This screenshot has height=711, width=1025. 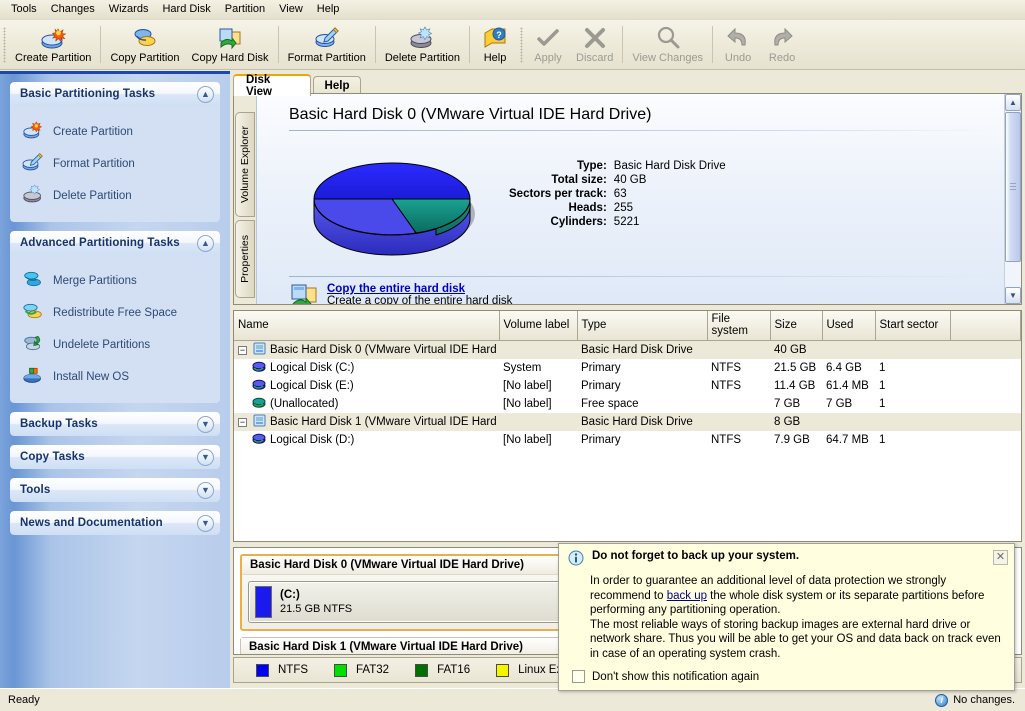 I want to click on sidebar-panel-title: Backup Tasks, so click(x=59, y=424).